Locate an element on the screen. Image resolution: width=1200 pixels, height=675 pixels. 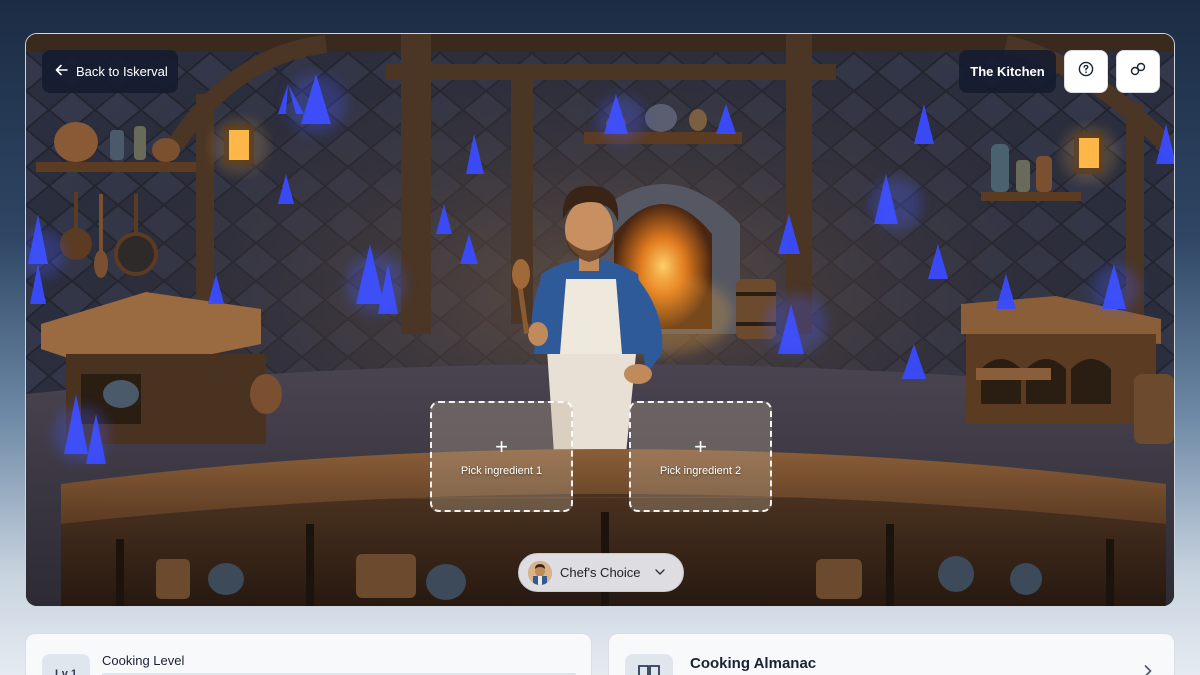
level-badge: Lv 1 is located at coordinates (66, 664).